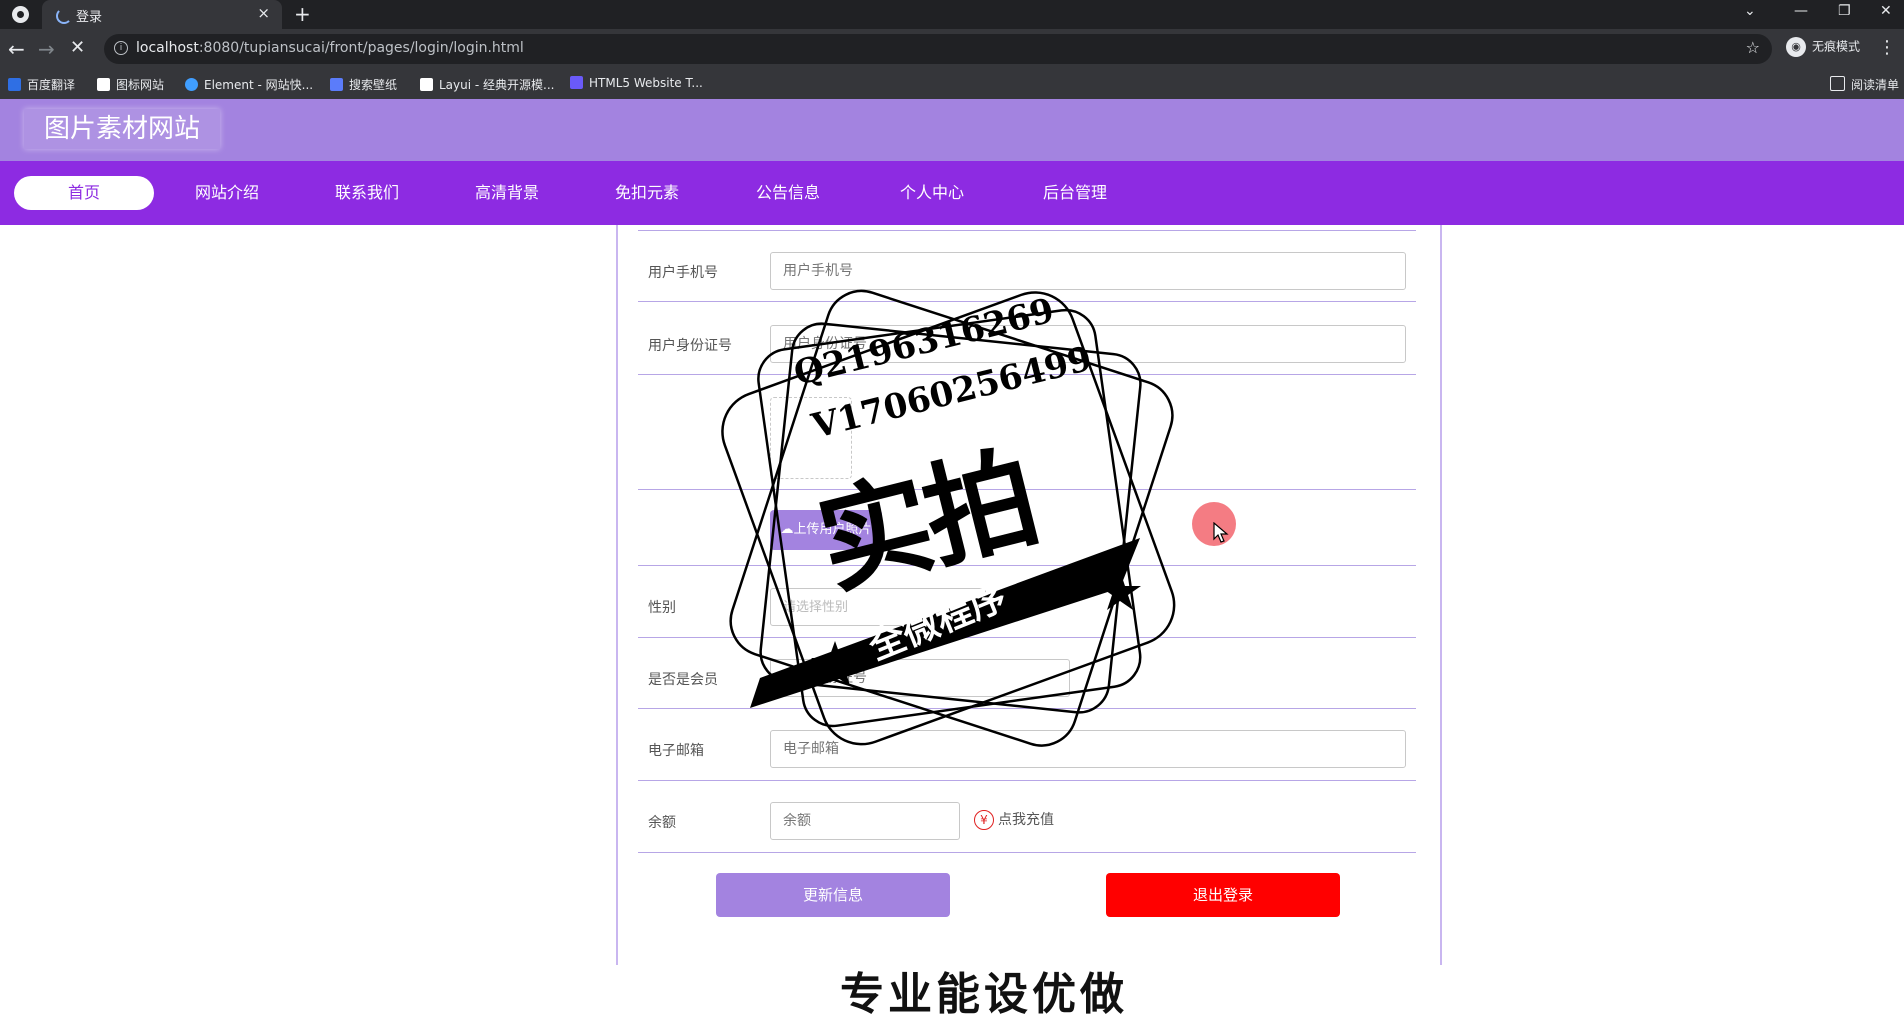 The image size is (1904, 1022). Describe the element at coordinates (1221, 532) in the screenshot. I see `mouse-pointer-icon` at that location.